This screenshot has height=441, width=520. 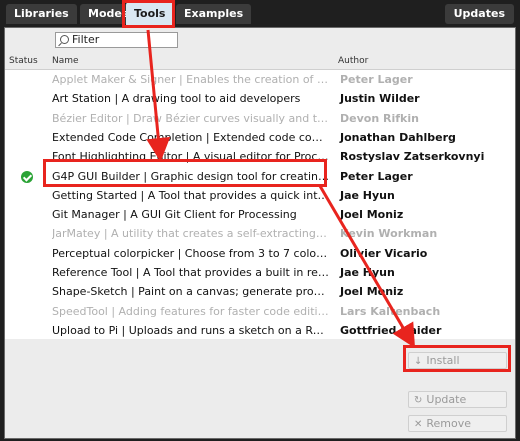 I want to click on update-button: ↻ Update, so click(x=457, y=399).